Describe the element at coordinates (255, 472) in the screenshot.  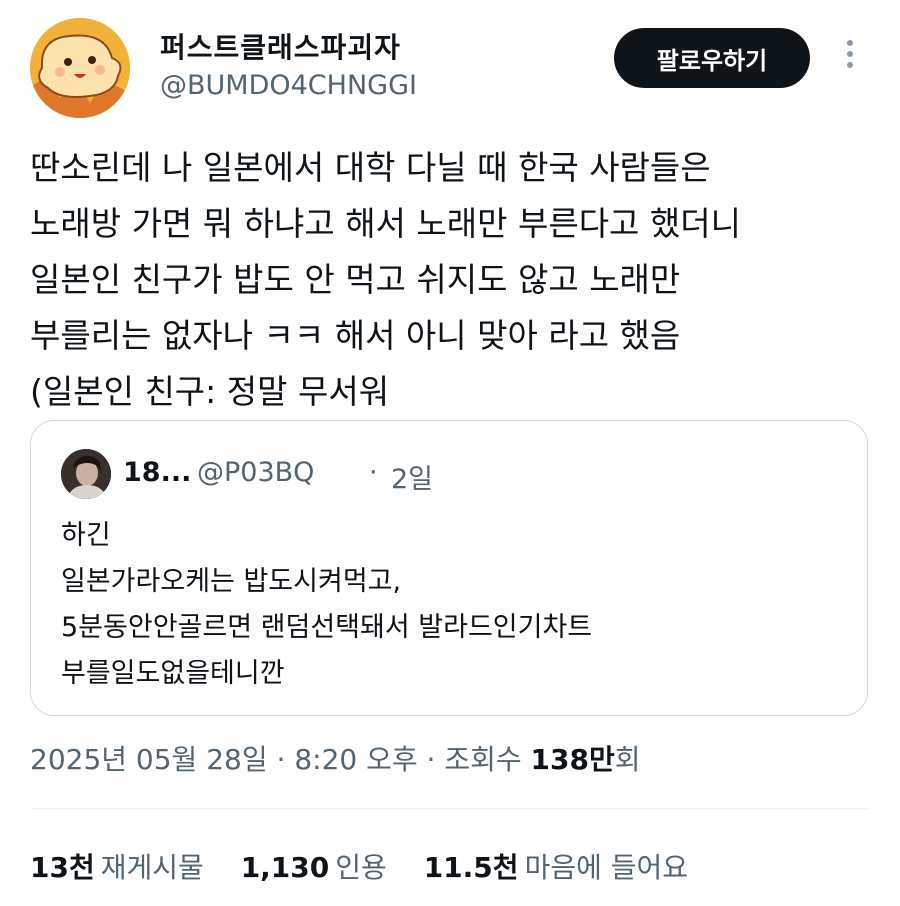
I see `quoted-author-handle: @P03BQ` at that location.